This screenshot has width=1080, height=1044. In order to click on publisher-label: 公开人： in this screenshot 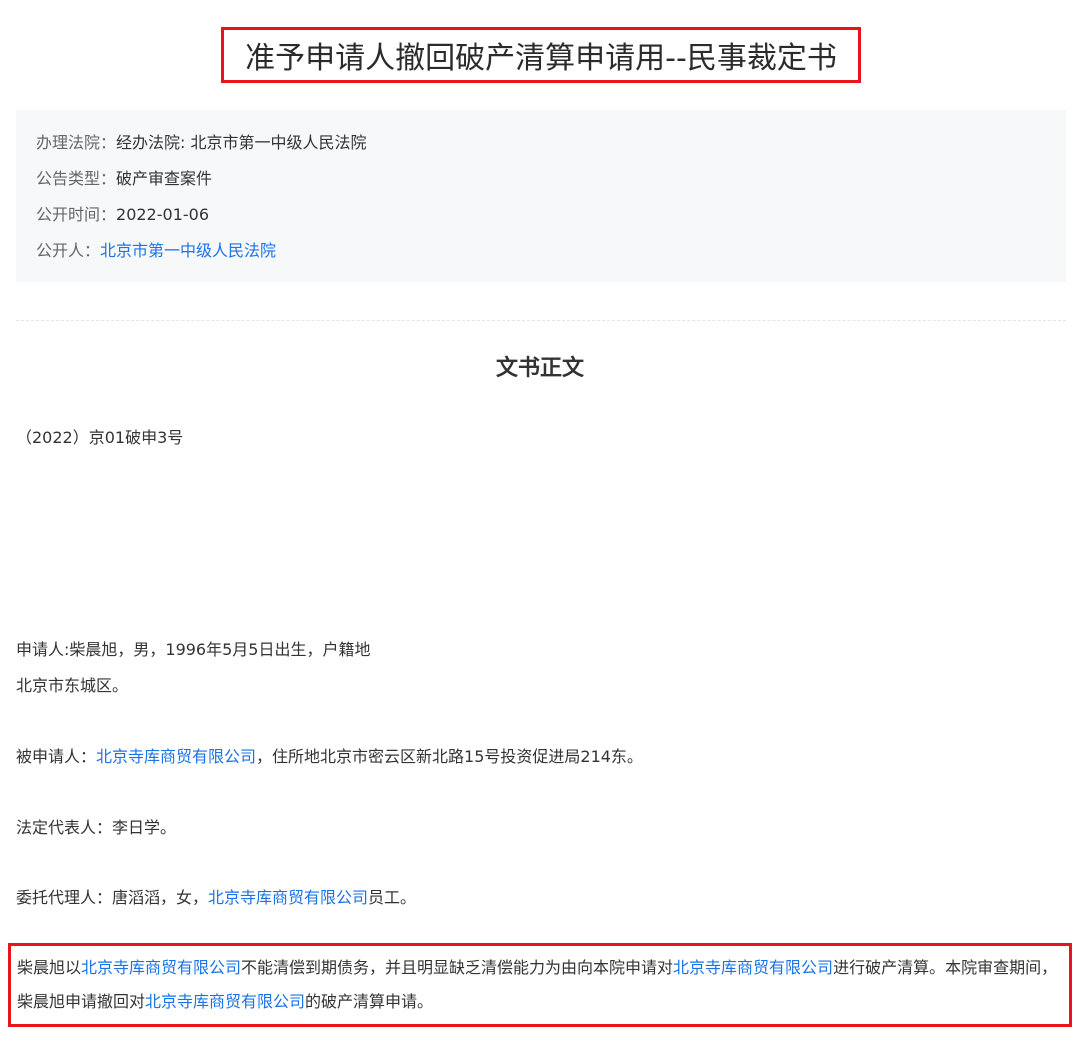, I will do `click(68, 250)`.